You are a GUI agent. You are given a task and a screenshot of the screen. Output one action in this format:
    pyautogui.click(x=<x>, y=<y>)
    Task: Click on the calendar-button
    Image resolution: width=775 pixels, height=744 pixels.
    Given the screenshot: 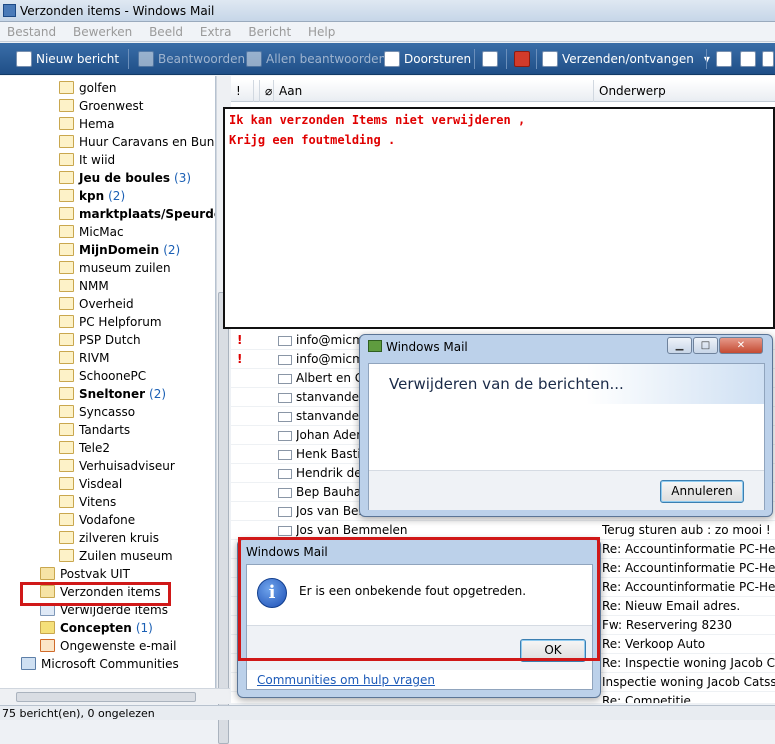 What is the action you would take?
    pyautogui.click(x=748, y=59)
    